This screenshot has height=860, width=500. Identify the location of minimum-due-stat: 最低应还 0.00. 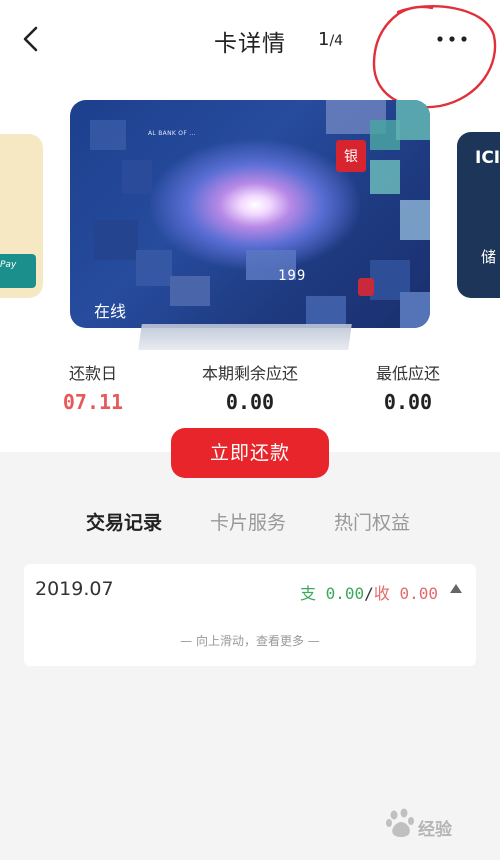
(408, 387).